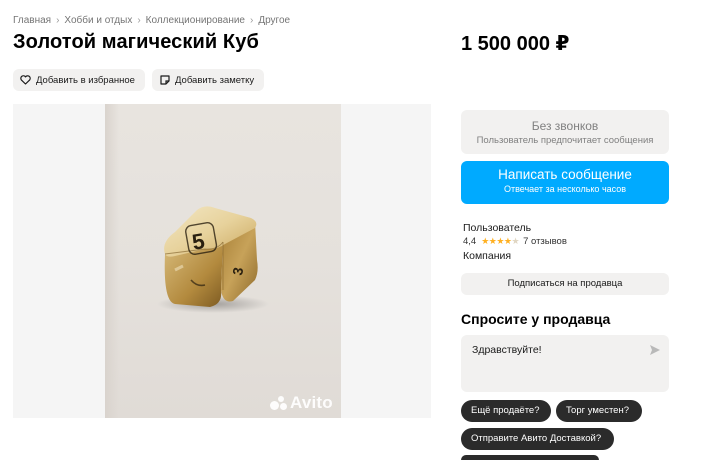 The height and width of the screenshot is (460, 720). What do you see at coordinates (215, 80) in the screenshot?
I see `add-note-label: Добавить заметку` at bounding box center [215, 80].